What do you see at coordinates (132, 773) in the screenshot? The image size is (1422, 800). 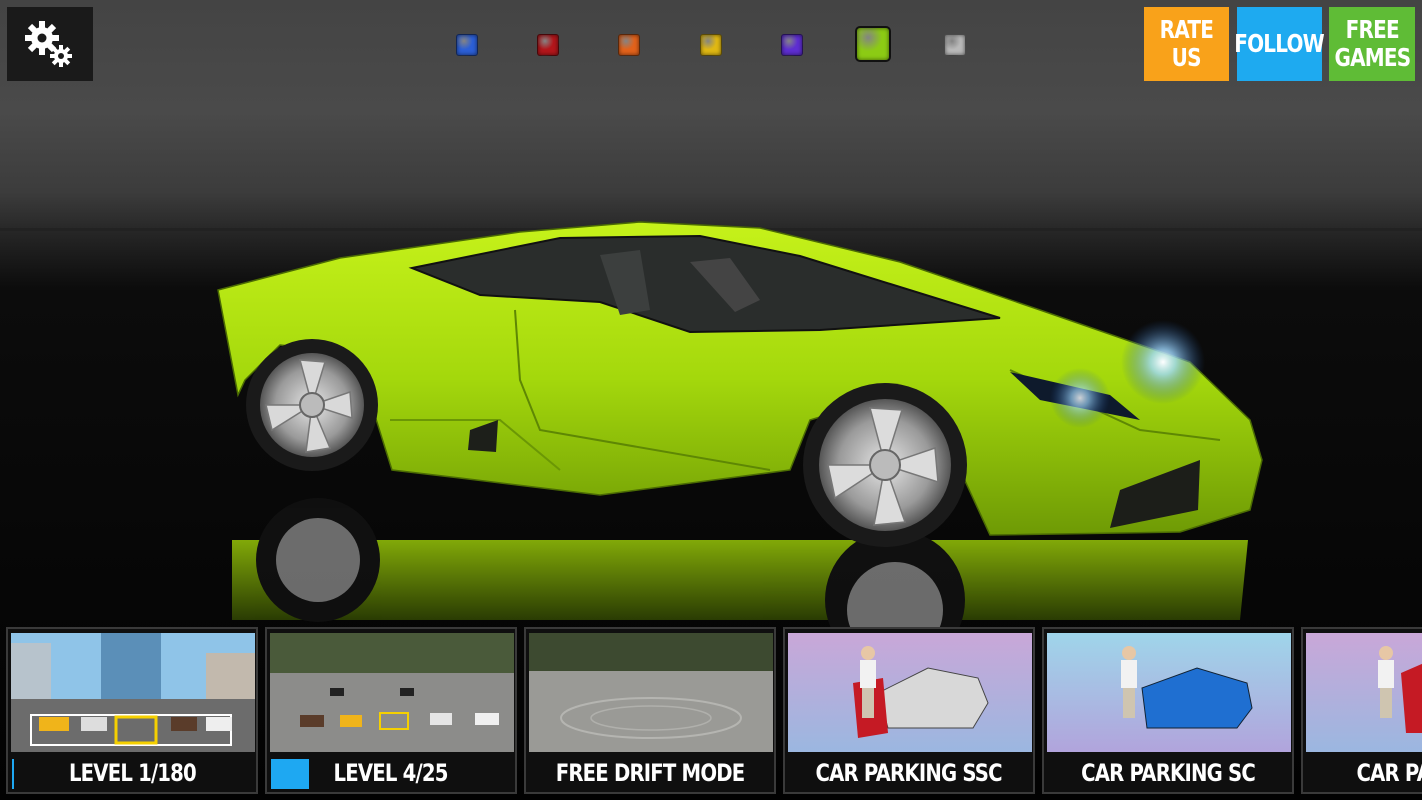 I see `mode-label: LEVEL 1/180` at bounding box center [132, 773].